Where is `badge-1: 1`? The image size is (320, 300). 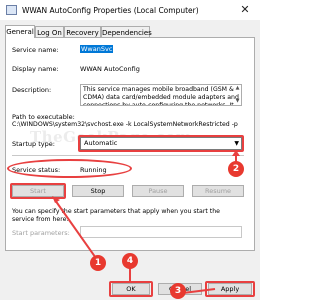
badge-1: 1 is located at coordinates (98, 263).